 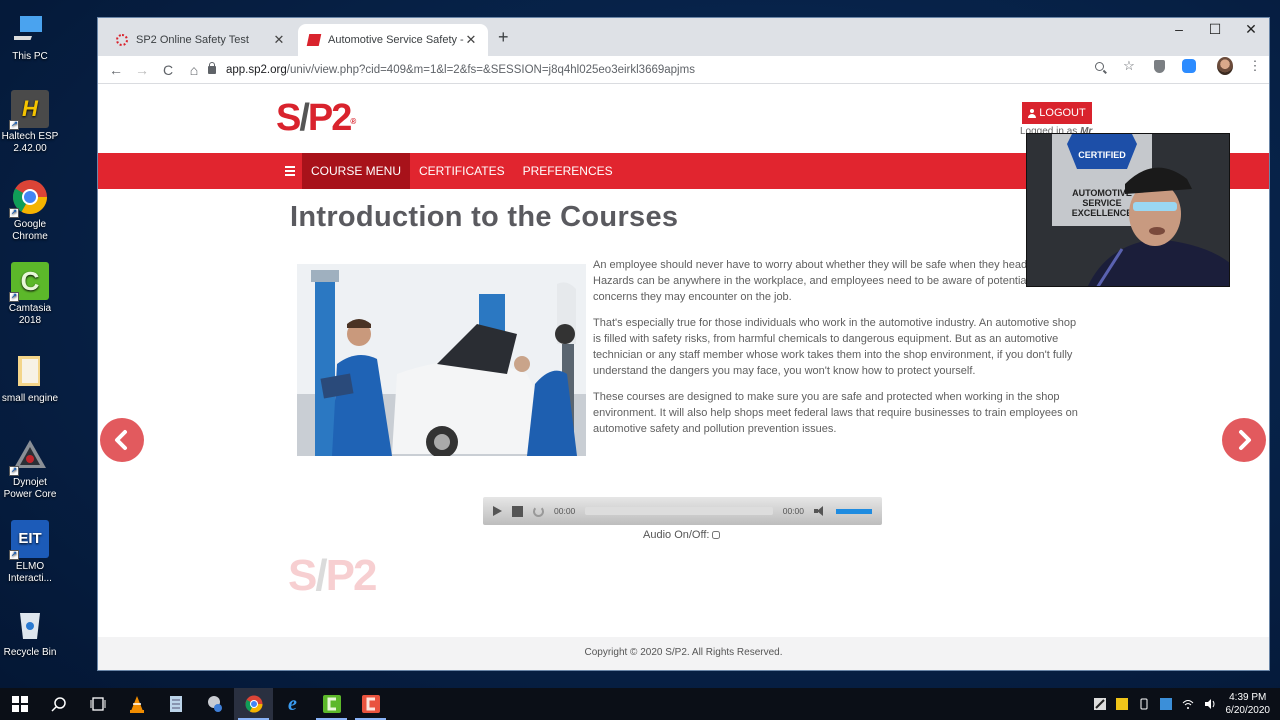 What do you see at coordinates (29, 282) in the screenshot?
I see `camtasia-icon: C ↗` at bounding box center [29, 282].